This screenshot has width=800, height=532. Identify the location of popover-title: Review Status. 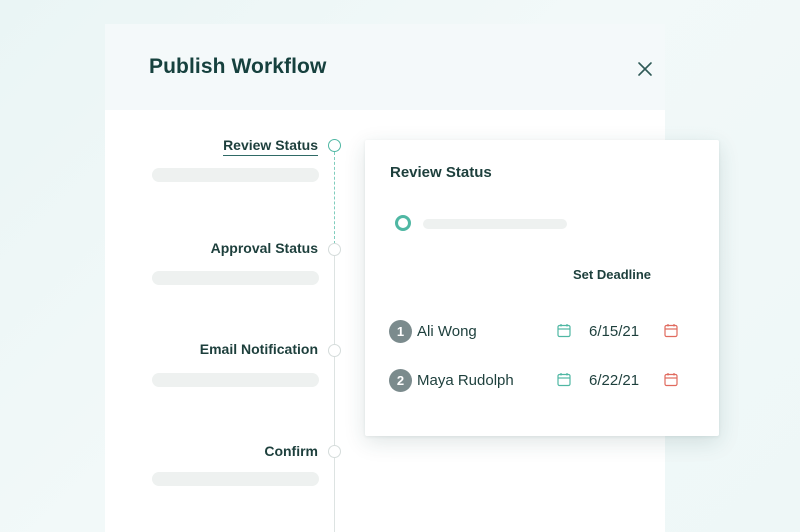
(441, 172).